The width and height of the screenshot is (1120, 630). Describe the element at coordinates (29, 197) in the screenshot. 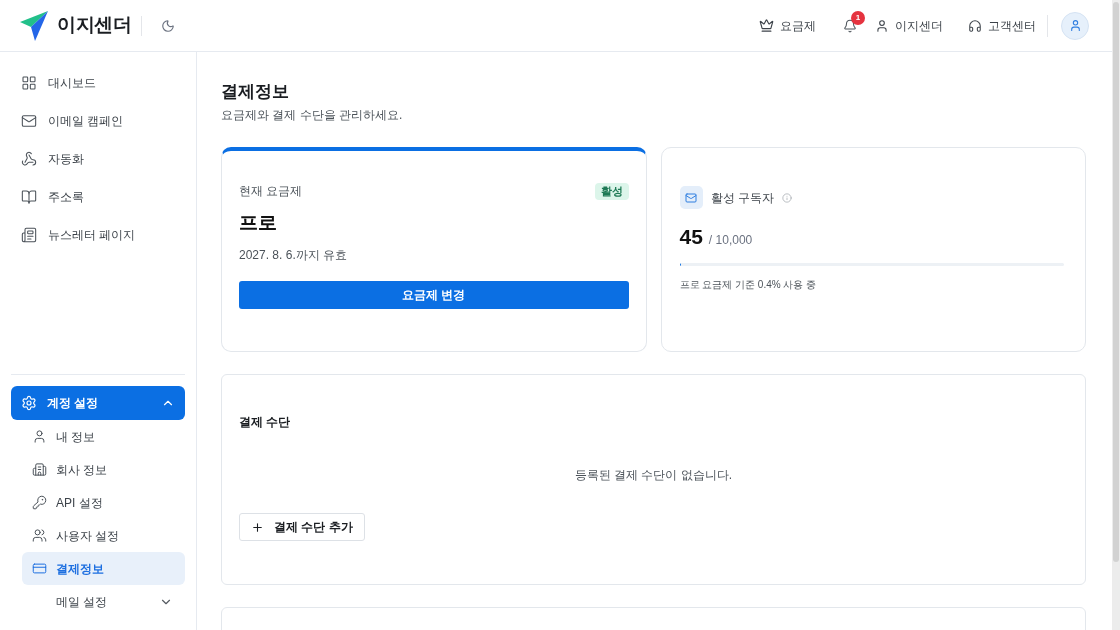

I see `book-icon` at that location.